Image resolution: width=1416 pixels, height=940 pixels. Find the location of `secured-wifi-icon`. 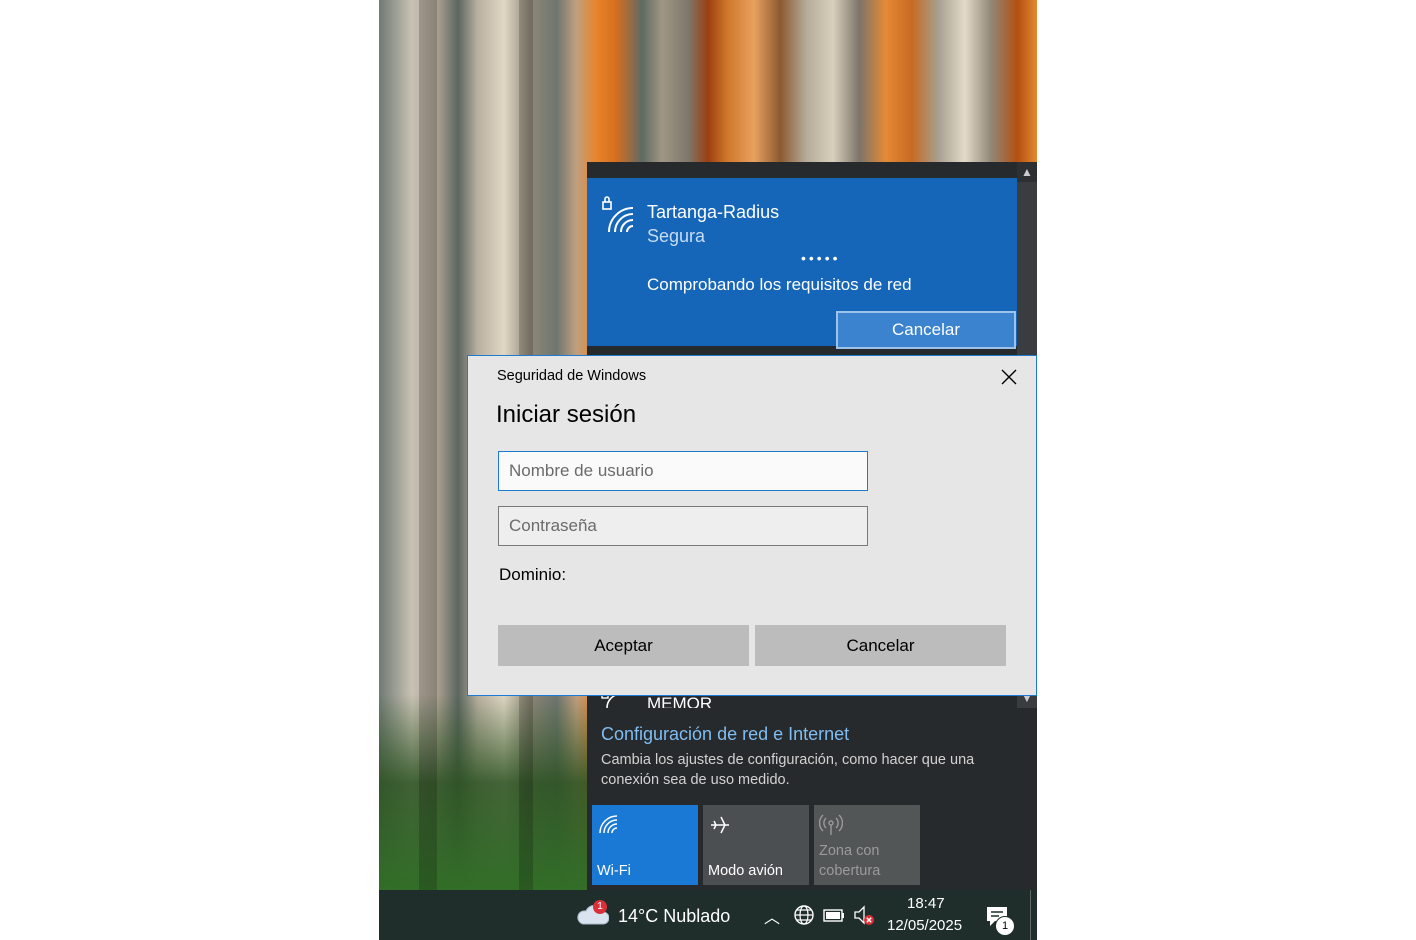

secured-wifi-icon is located at coordinates (617, 214).